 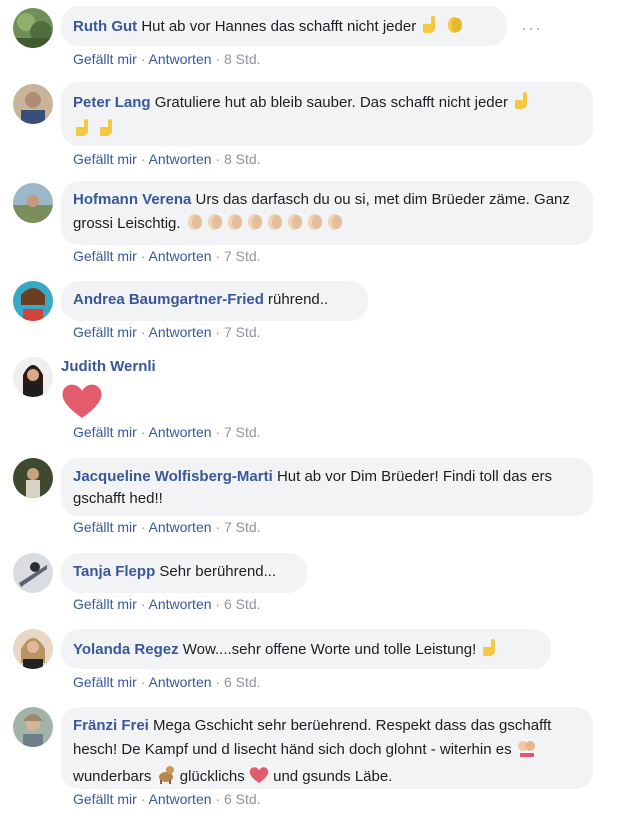 What do you see at coordinates (526, 750) in the screenshot?
I see `kiss-couple-icon` at bounding box center [526, 750].